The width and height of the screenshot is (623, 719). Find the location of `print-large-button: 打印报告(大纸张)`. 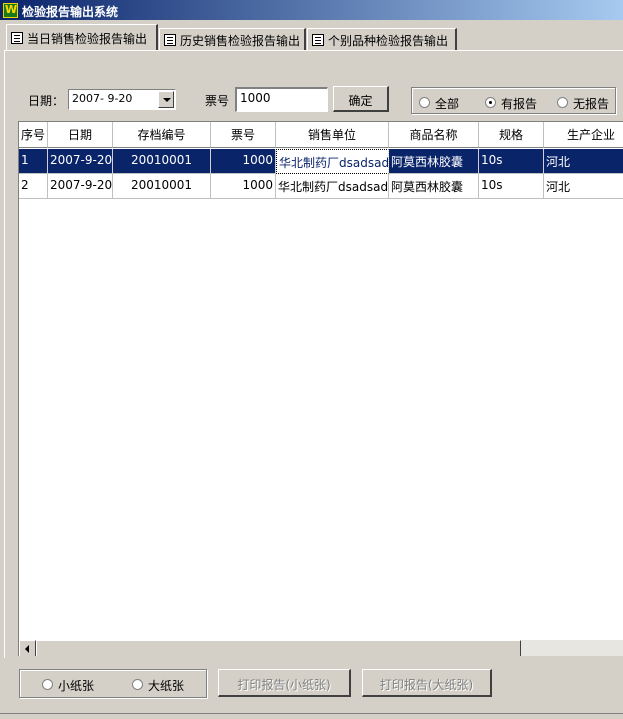

print-large-button: 打印报告(大纸张) is located at coordinates (427, 683).